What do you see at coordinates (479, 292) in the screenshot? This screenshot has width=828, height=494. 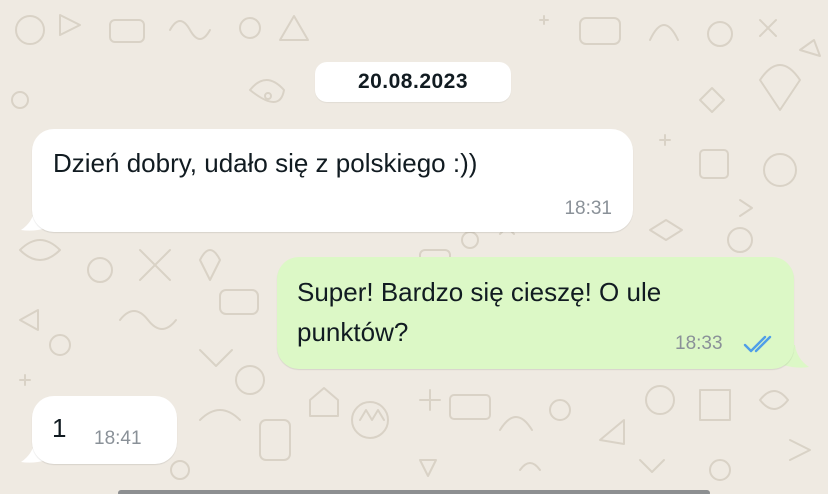 I see `message-text-line-1: Super! Bardzo się cieszę! O ule` at bounding box center [479, 292].